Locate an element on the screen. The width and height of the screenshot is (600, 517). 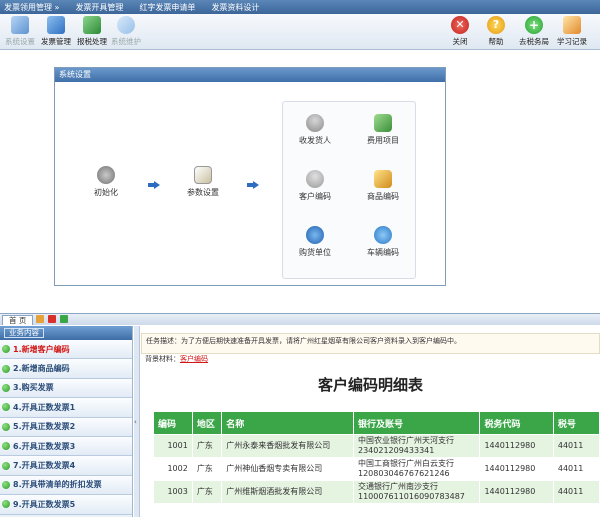
menu-invoice-design: 发票资料设计 is located at coordinates (235, 7).